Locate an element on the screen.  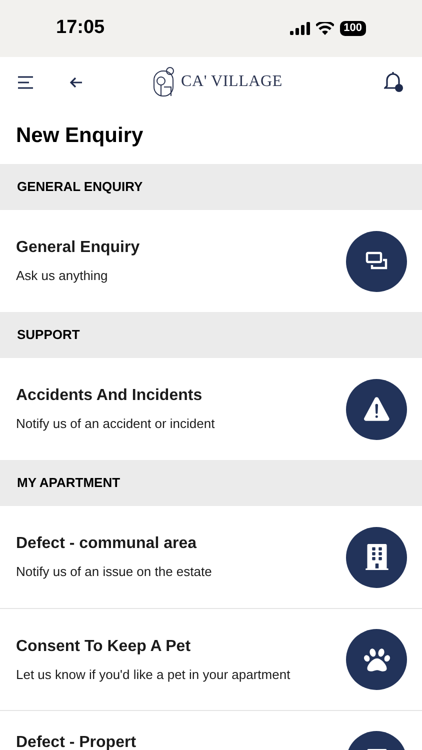
item-subtitle: Ask us anything is located at coordinates (62, 276).